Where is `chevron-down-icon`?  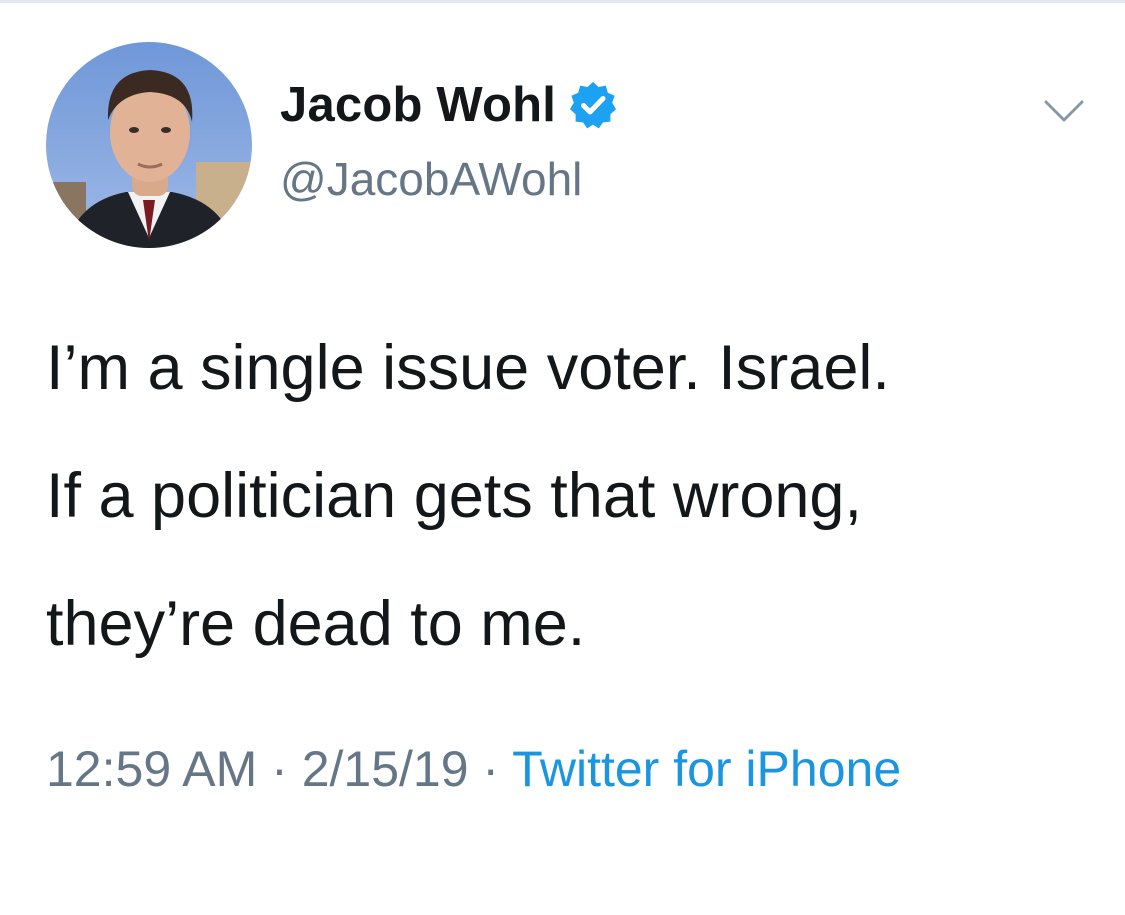 chevron-down-icon is located at coordinates (1064, 111).